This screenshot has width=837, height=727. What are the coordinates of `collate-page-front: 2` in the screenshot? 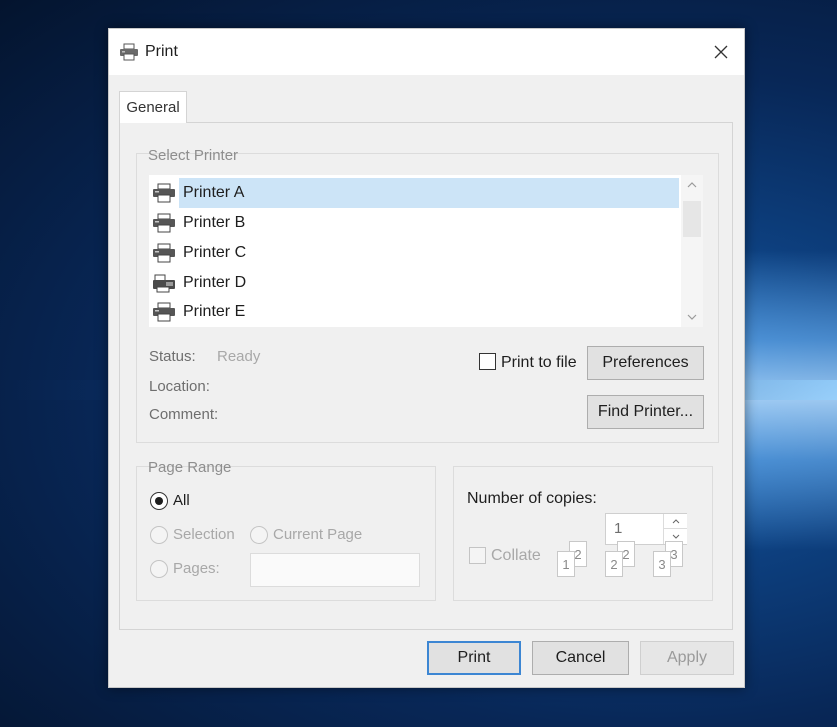 It's located at (614, 564).